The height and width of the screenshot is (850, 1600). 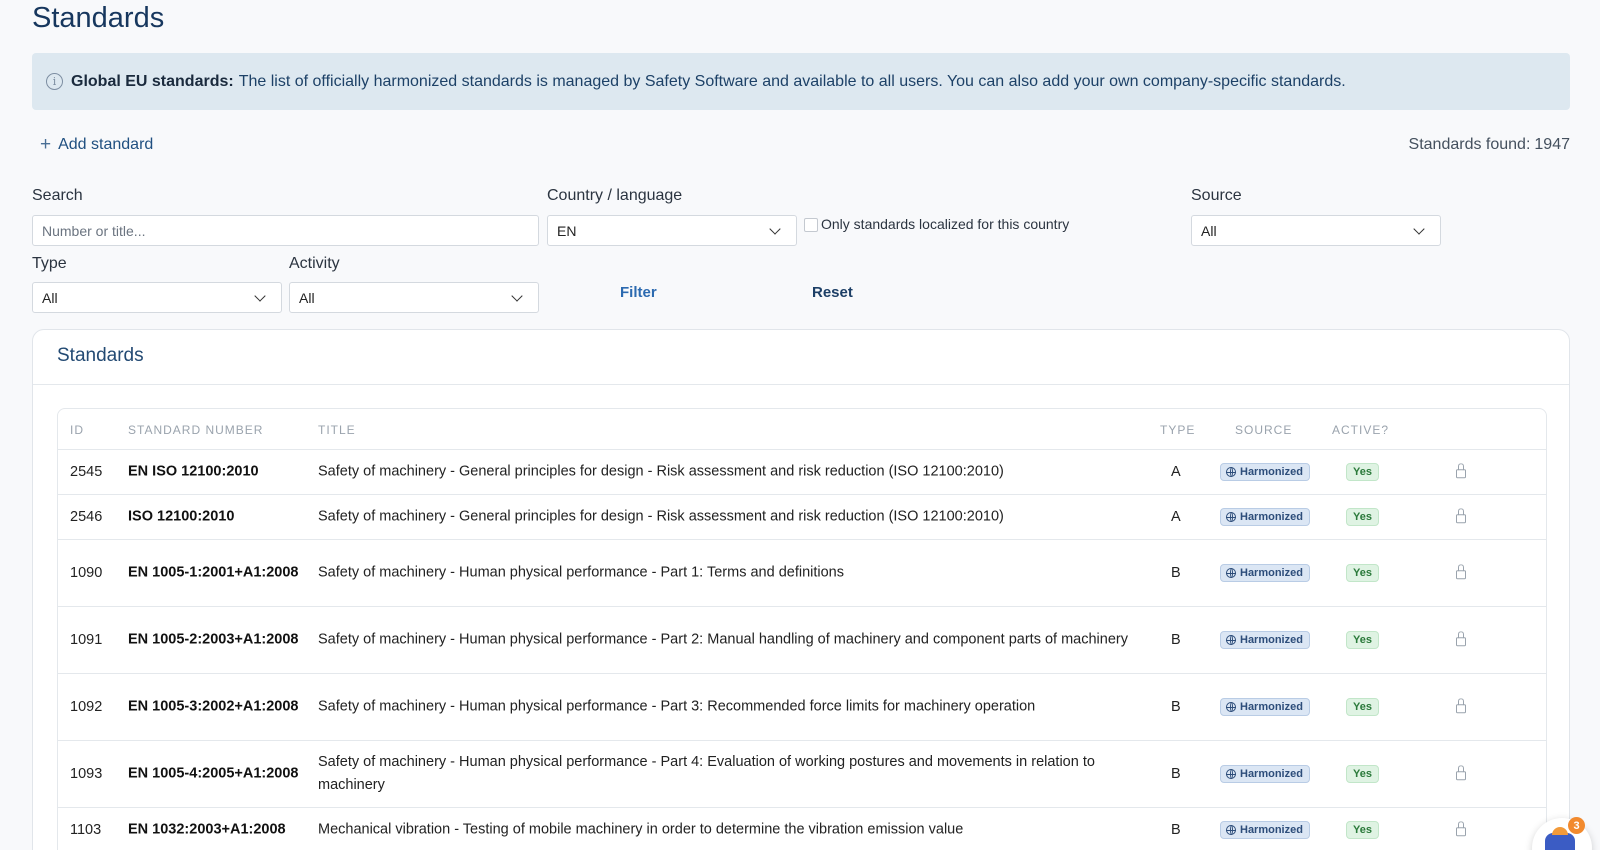 What do you see at coordinates (195, 430) in the screenshot?
I see `header-standard-number: Standard Number` at bounding box center [195, 430].